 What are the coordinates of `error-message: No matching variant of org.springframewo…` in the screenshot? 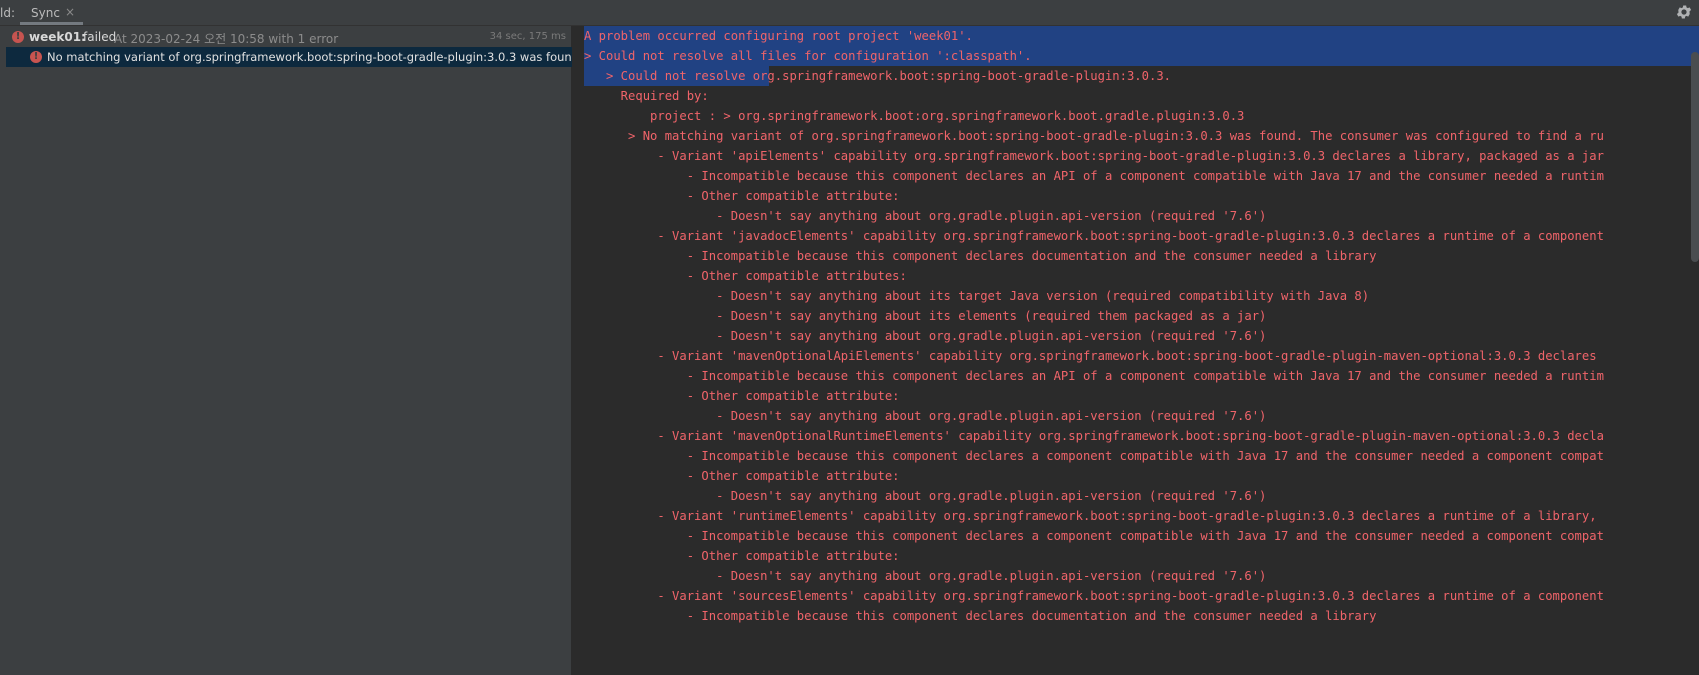 It's located at (309, 57).